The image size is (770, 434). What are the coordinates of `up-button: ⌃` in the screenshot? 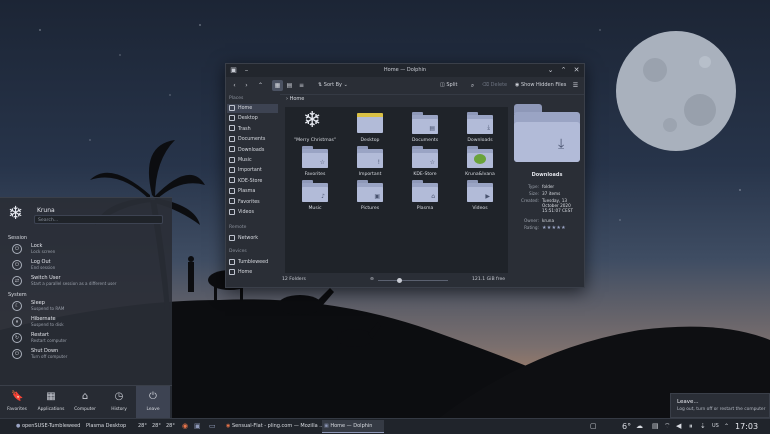 It's located at (260, 85).